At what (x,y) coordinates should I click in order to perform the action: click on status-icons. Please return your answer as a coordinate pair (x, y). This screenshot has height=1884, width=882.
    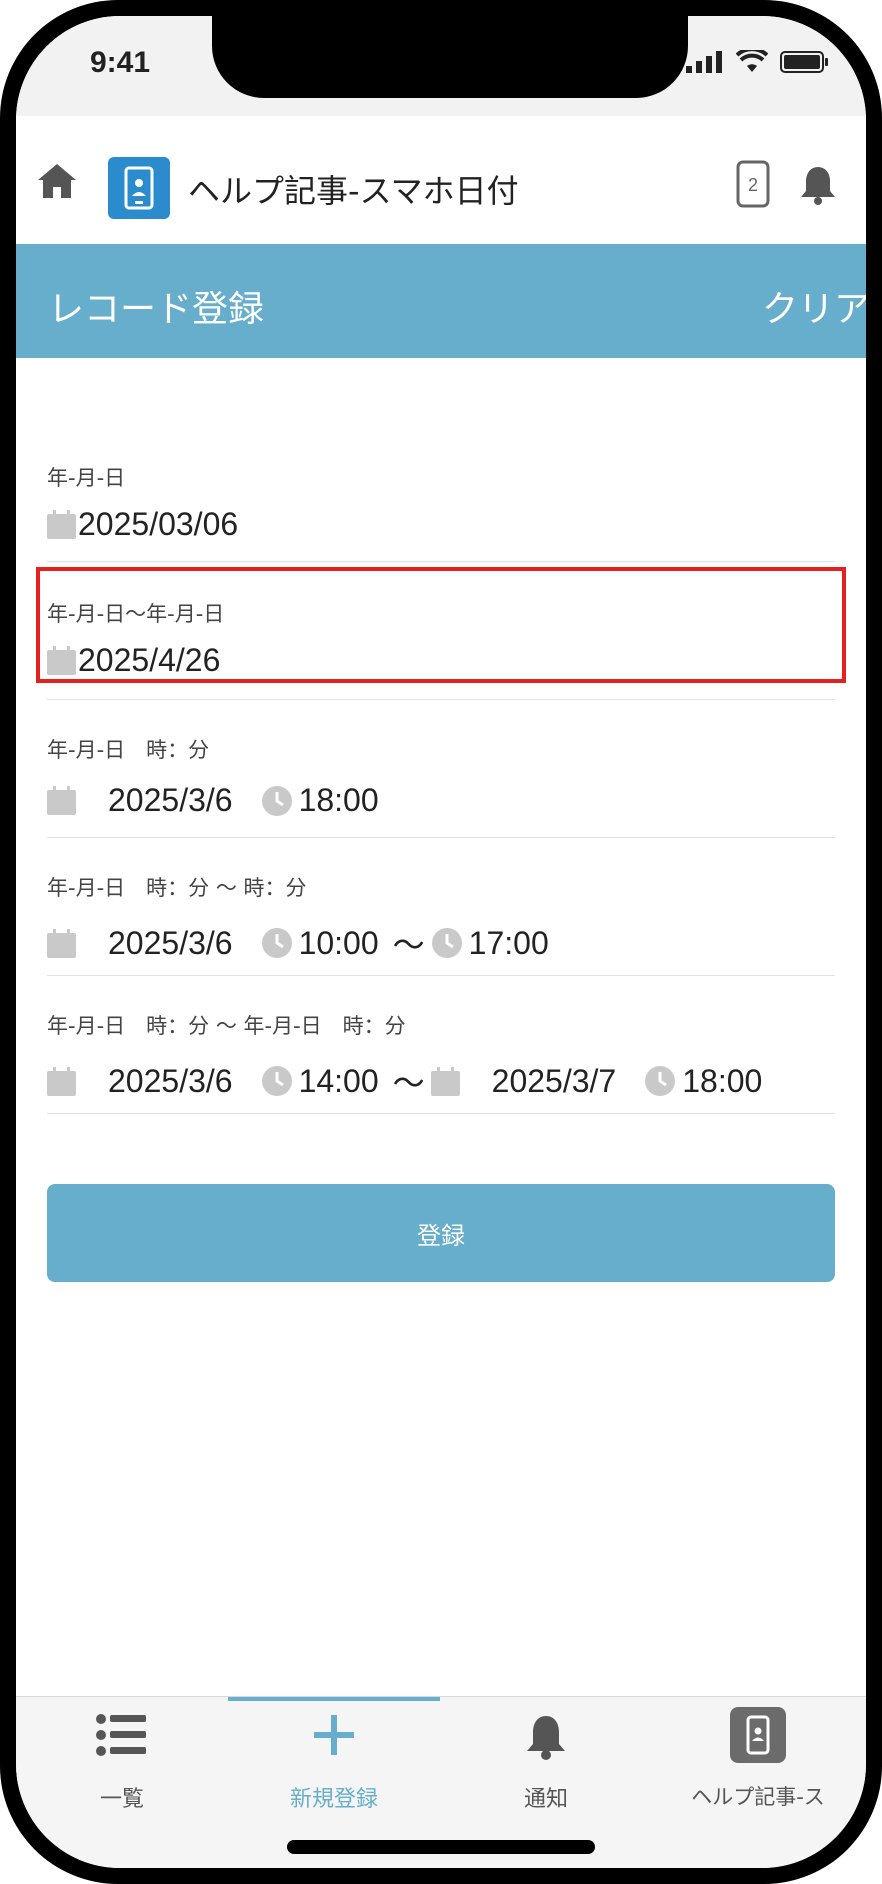
    Looking at the image, I should click on (758, 62).